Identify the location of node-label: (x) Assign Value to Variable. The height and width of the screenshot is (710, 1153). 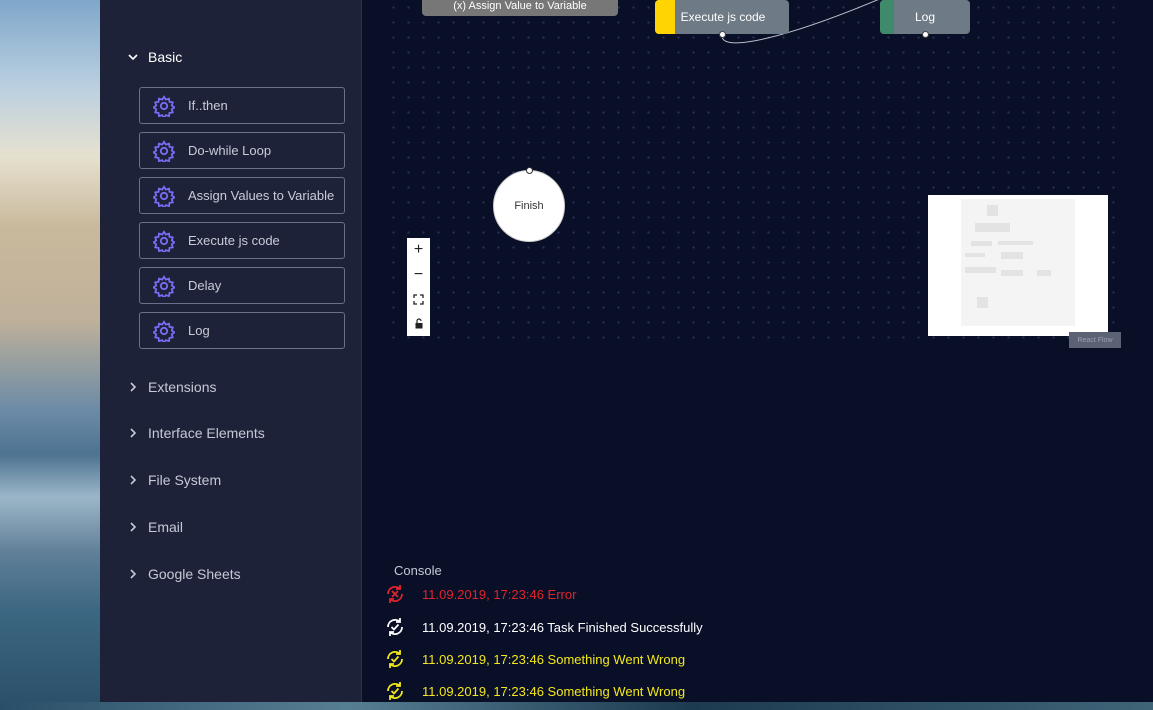
(520, 6).